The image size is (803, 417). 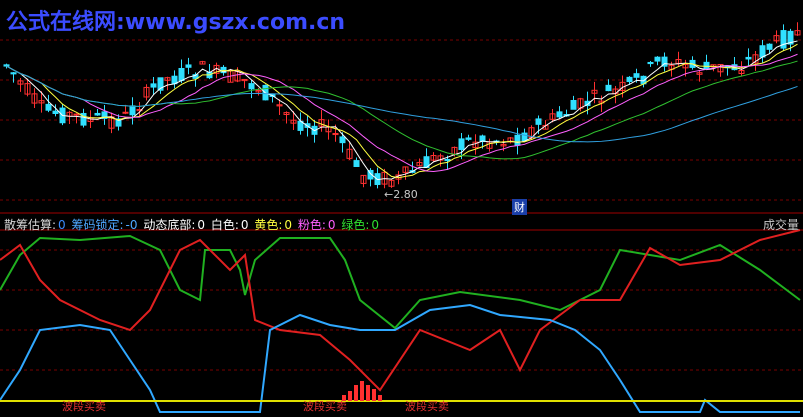 What do you see at coordinates (268, 225) in the screenshot?
I see `legend-name: 黄色:` at bounding box center [268, 225].